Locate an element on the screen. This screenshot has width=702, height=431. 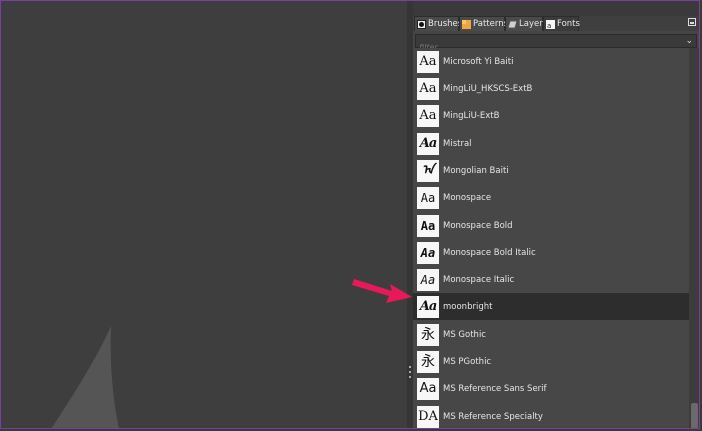
tab-label: Brushes is located at coordinates (445, 24).